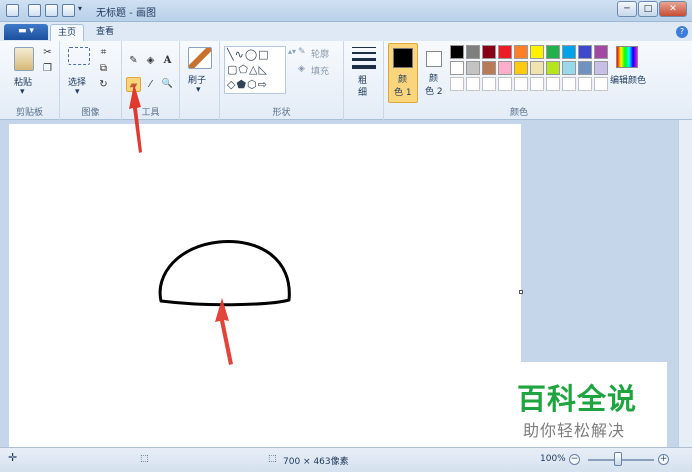  What do you see at coordinates (240, 54) in the screenshot?
I see `curve-shape-icon: ∿` at bounding box center [240, 54].